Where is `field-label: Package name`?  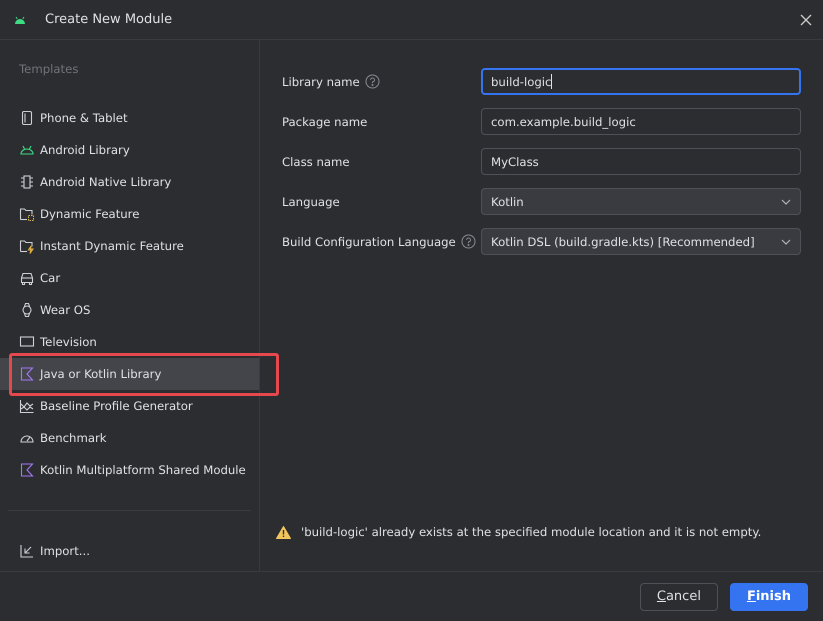 field-label: Package name is located at coordinates (325, 121).